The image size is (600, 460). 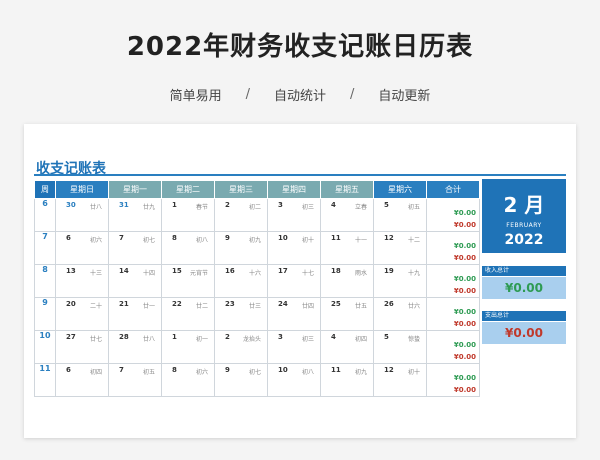 What do you see at coordinates (241, 281) in the screenshot?
I see `day-cell: 16 十六` at bounding box center [241, 281].